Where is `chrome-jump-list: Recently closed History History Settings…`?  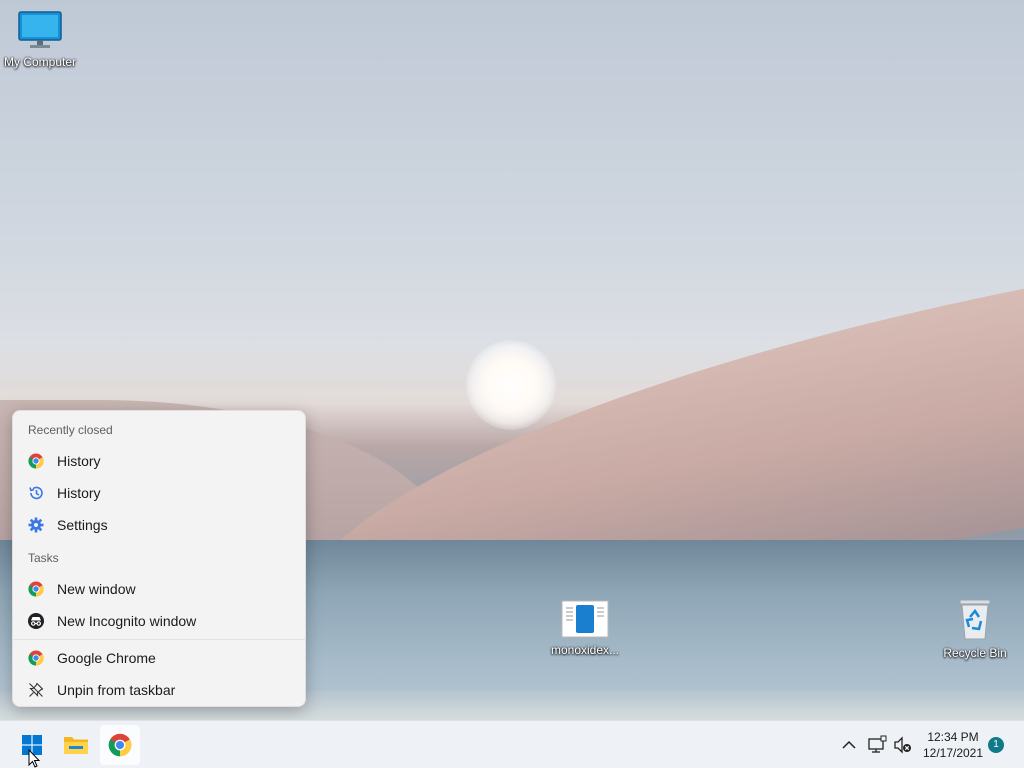
chrome-jump-list: Recently closed History History Settings… is located at coordinates (159, 558).